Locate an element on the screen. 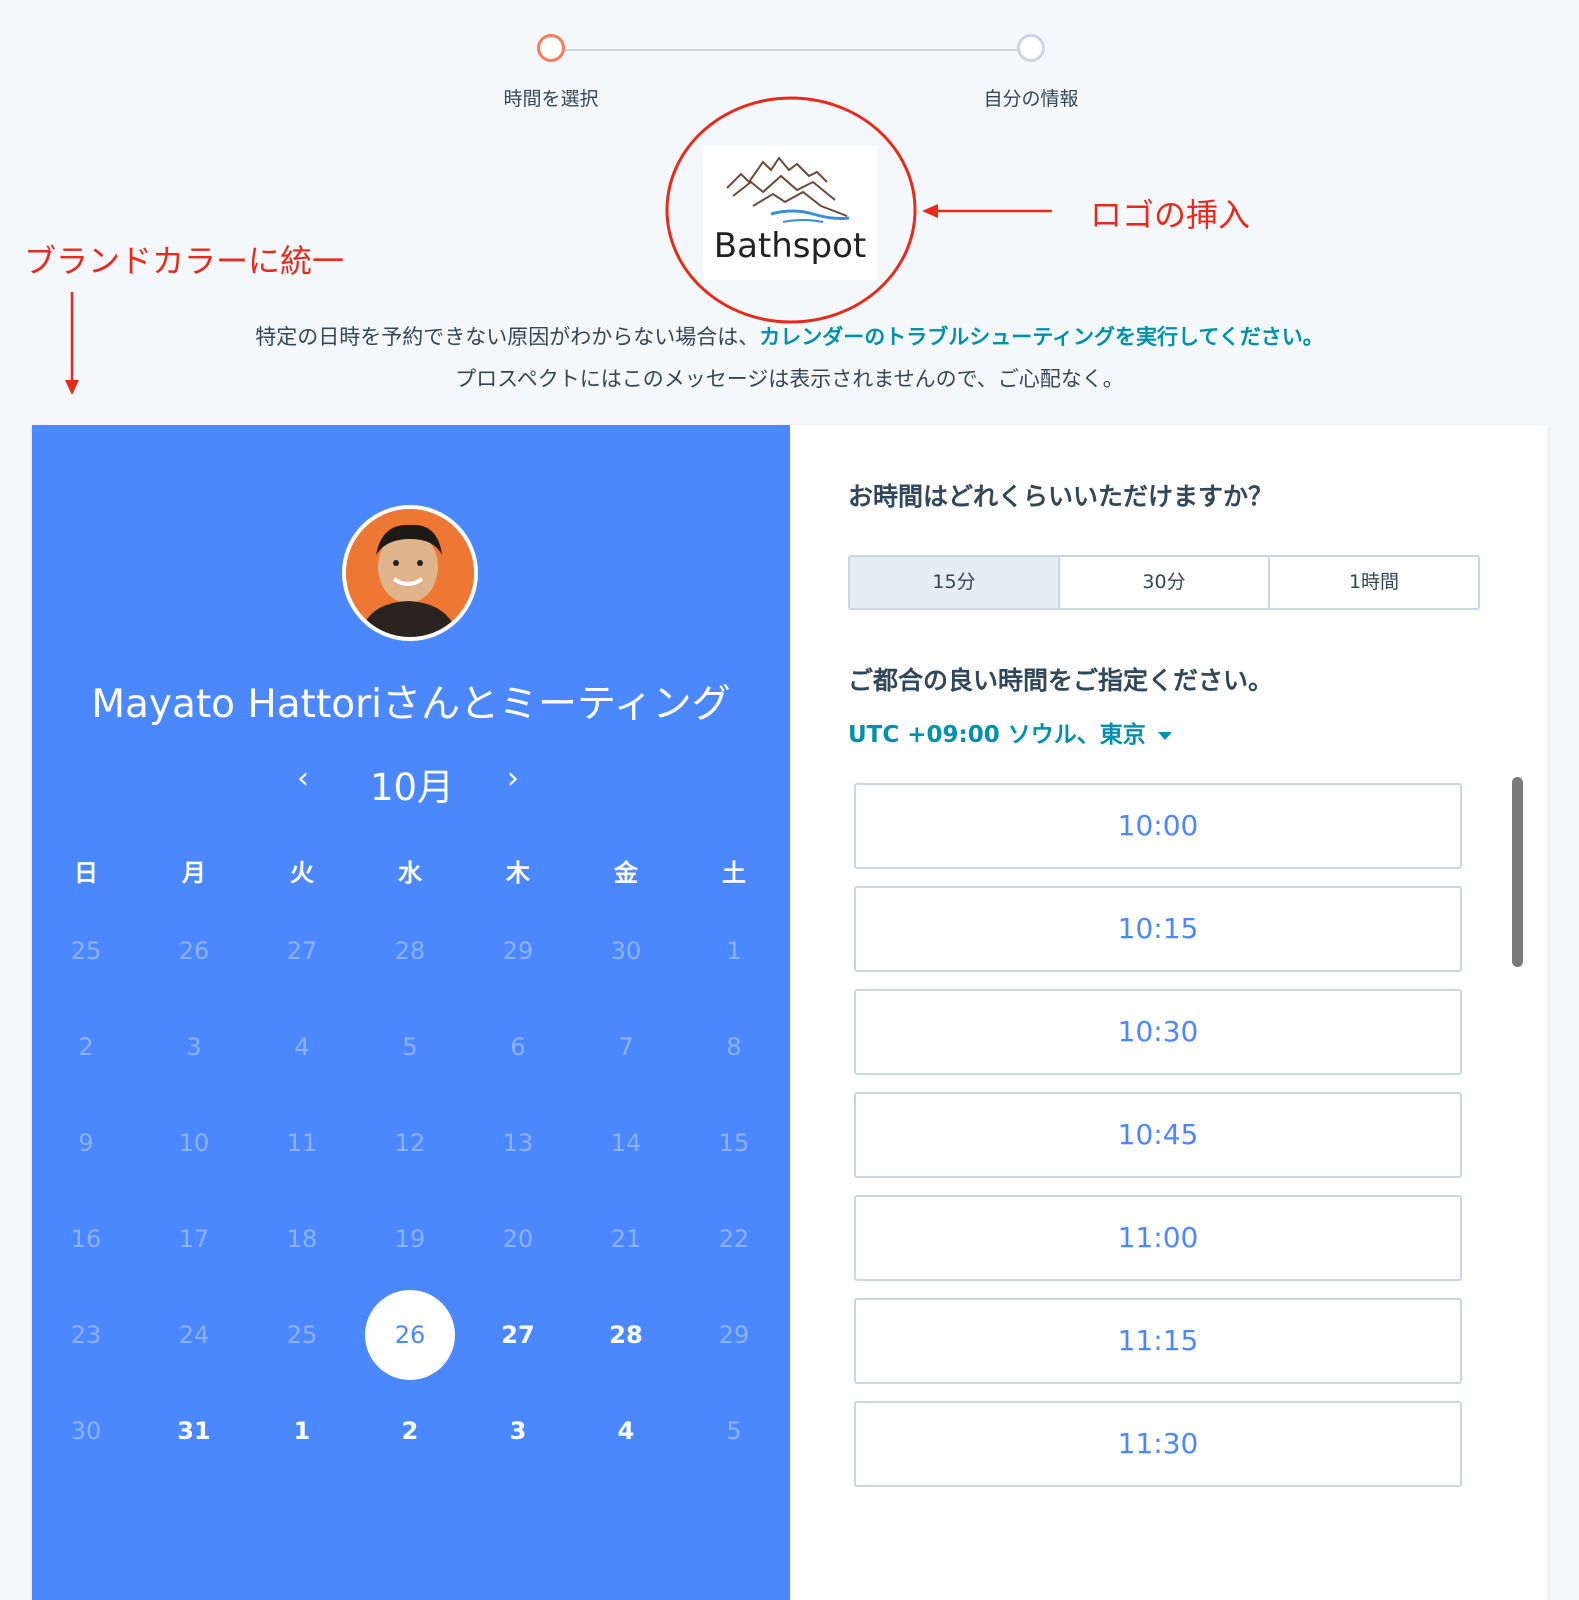  annotation-brand-color: ブランドカラーに統一 is located at coordinates (184, 261).